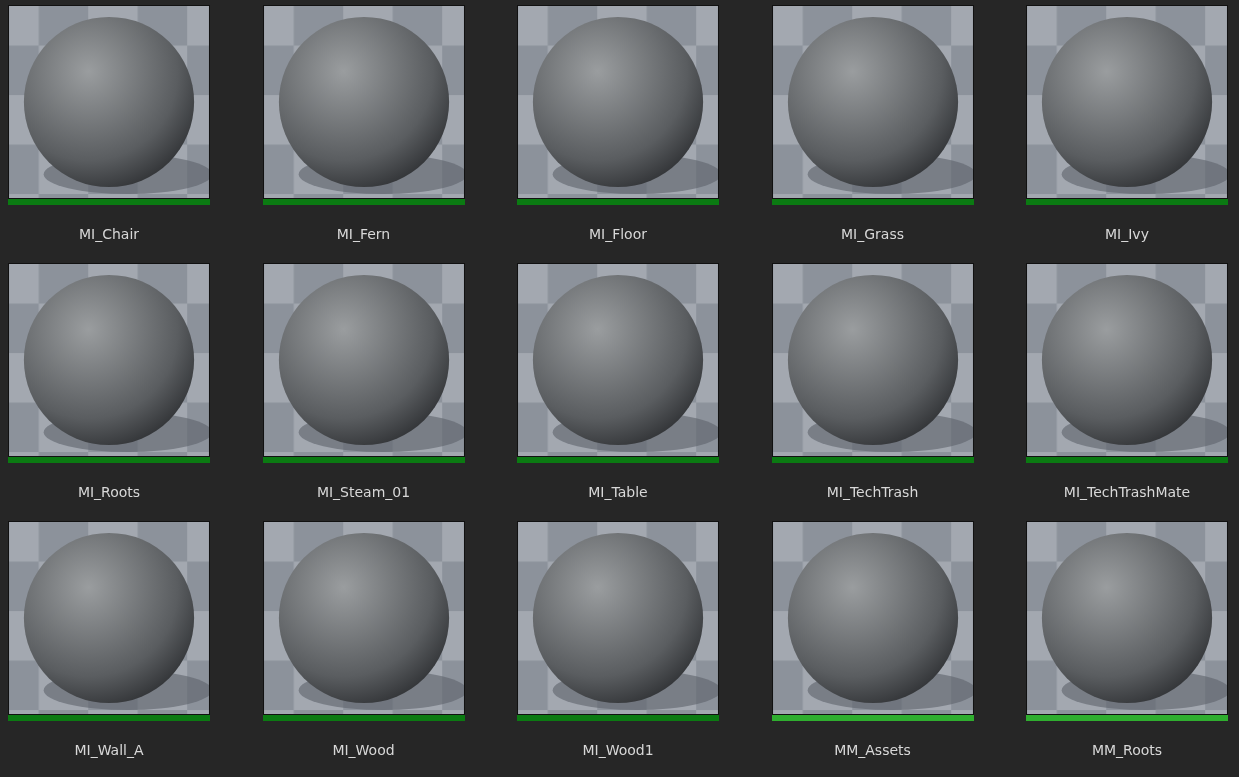  I want to click on asset-name: MI_Wood, so click(363, 750).